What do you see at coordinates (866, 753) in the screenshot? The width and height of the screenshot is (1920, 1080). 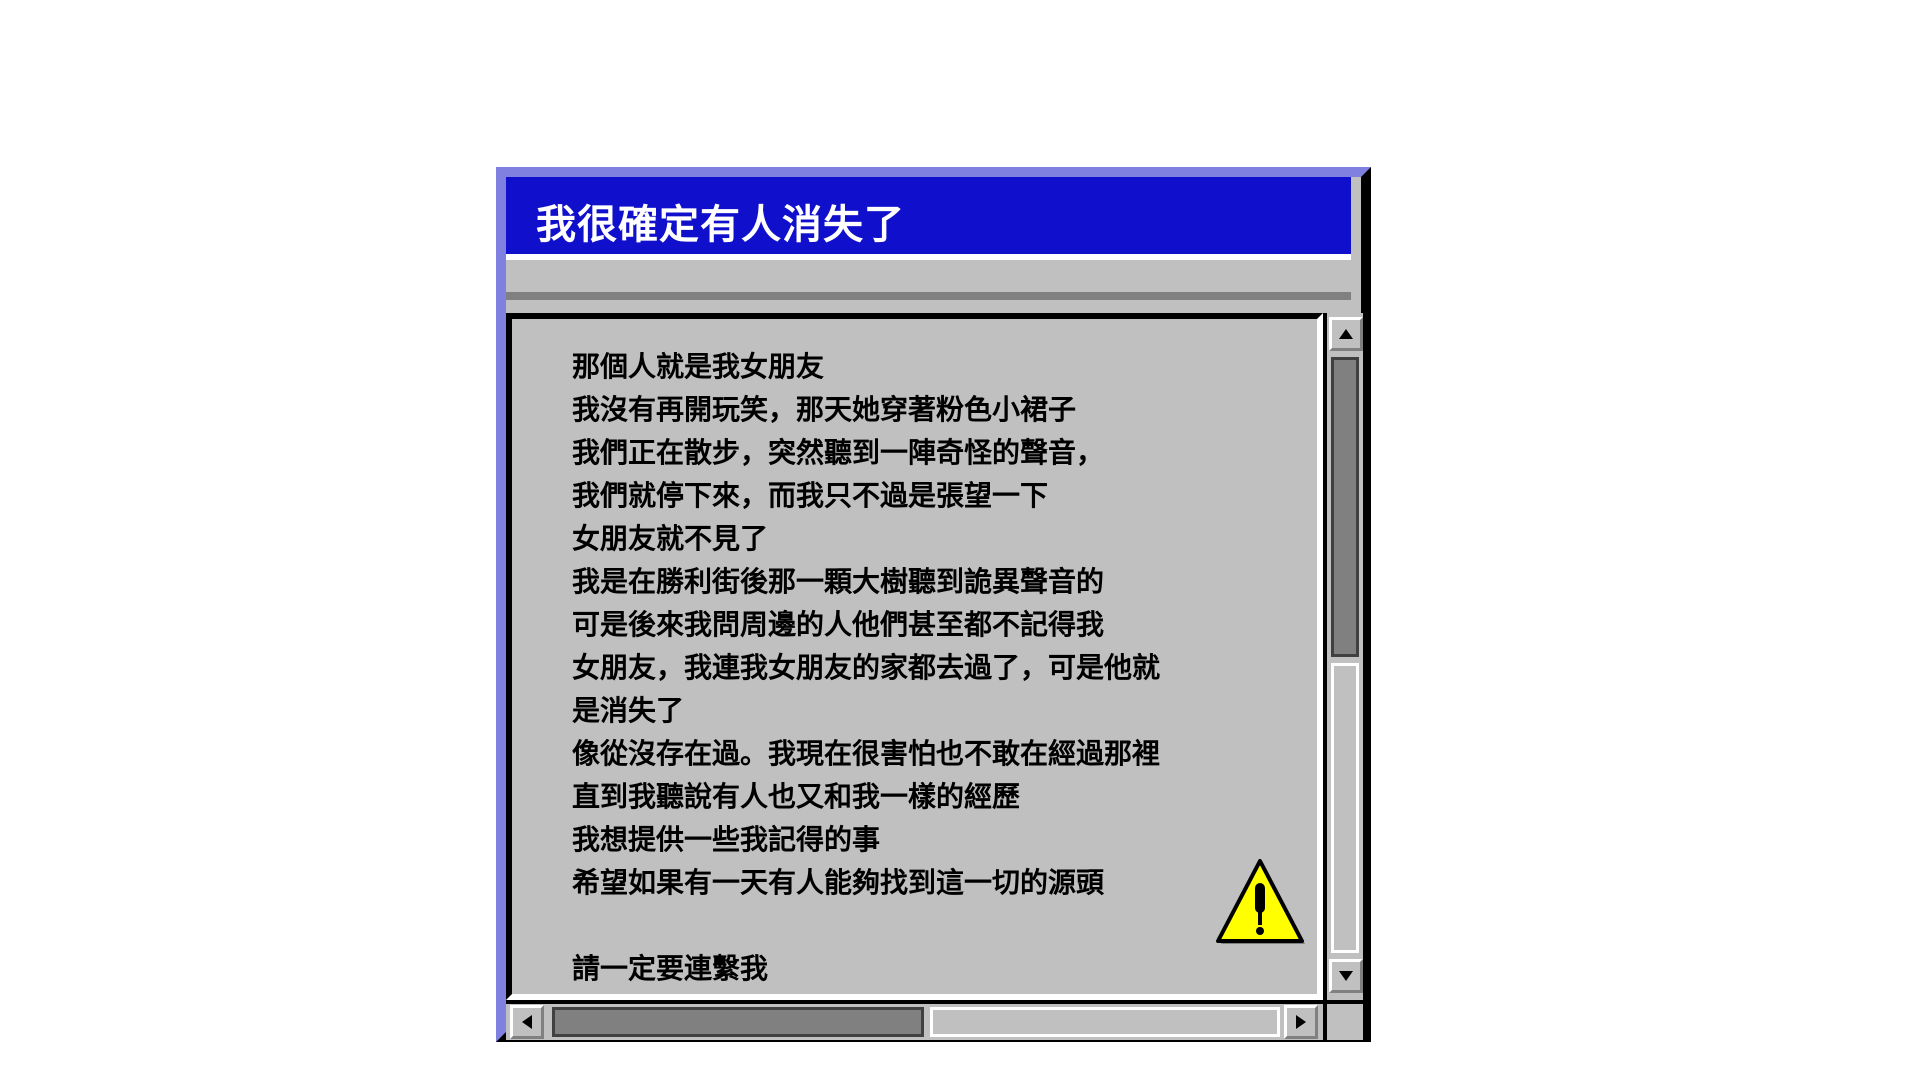 I see `message-line: 像從沒存在過。我現在很害怕也不敢在經過那裡` at bounding box center [866, 753].